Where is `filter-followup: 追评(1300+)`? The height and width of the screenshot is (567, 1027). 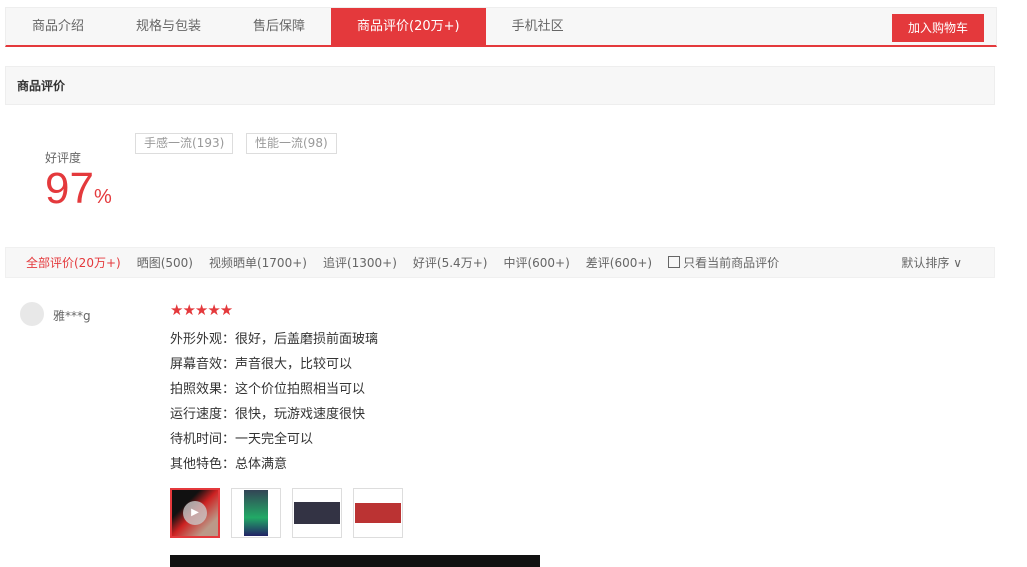
filter-followup: 追评(1300+) is located at coordinates (360, 262).